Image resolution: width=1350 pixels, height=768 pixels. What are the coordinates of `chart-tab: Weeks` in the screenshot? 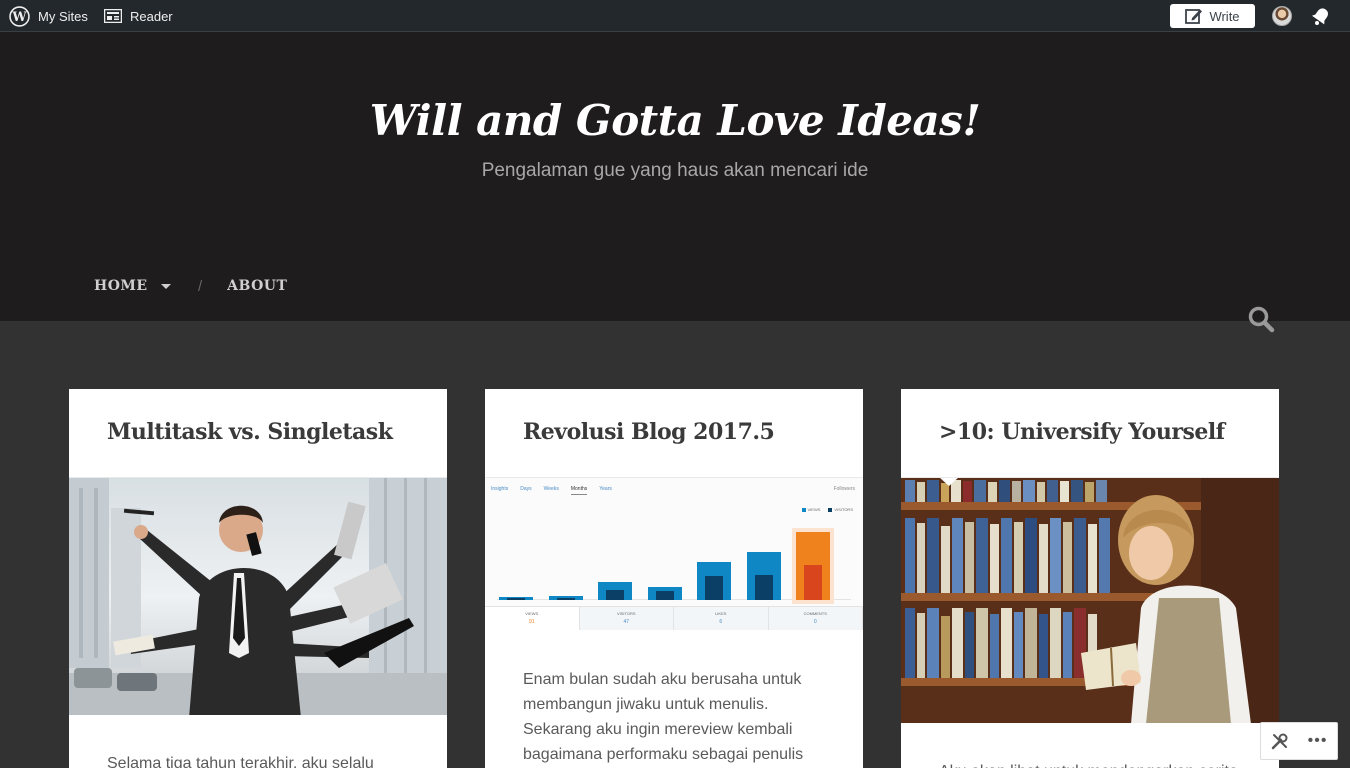 It's located at (551, 489).